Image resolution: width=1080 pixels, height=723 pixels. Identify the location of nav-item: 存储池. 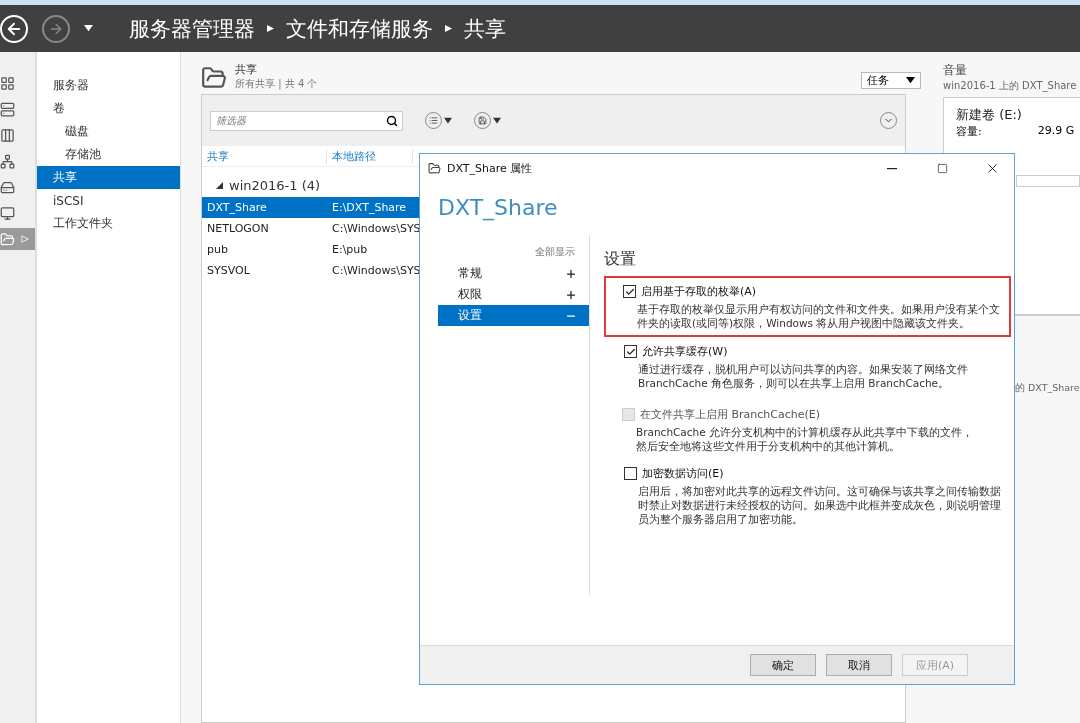
(108, 154).